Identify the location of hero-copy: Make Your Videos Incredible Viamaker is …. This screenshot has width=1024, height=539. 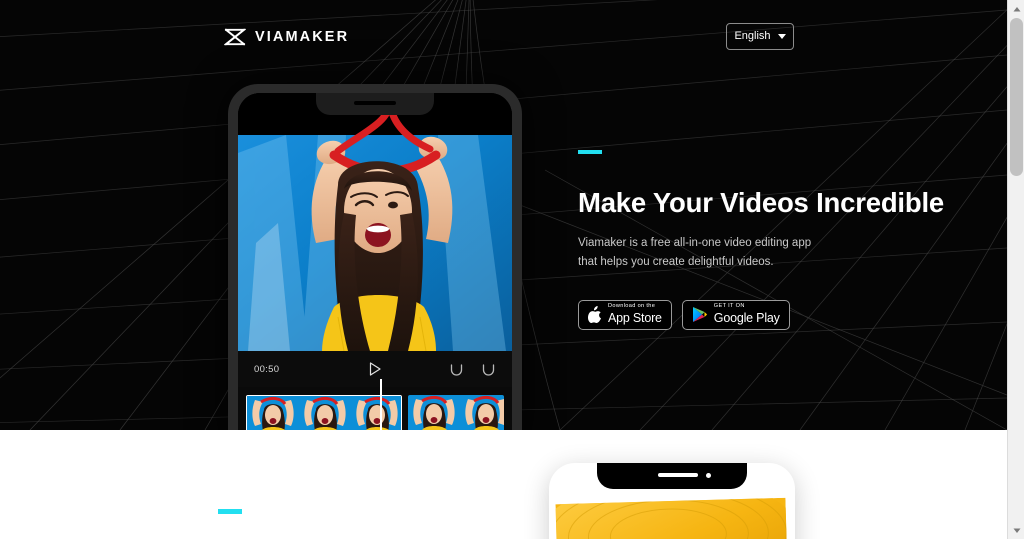
(778, 240).